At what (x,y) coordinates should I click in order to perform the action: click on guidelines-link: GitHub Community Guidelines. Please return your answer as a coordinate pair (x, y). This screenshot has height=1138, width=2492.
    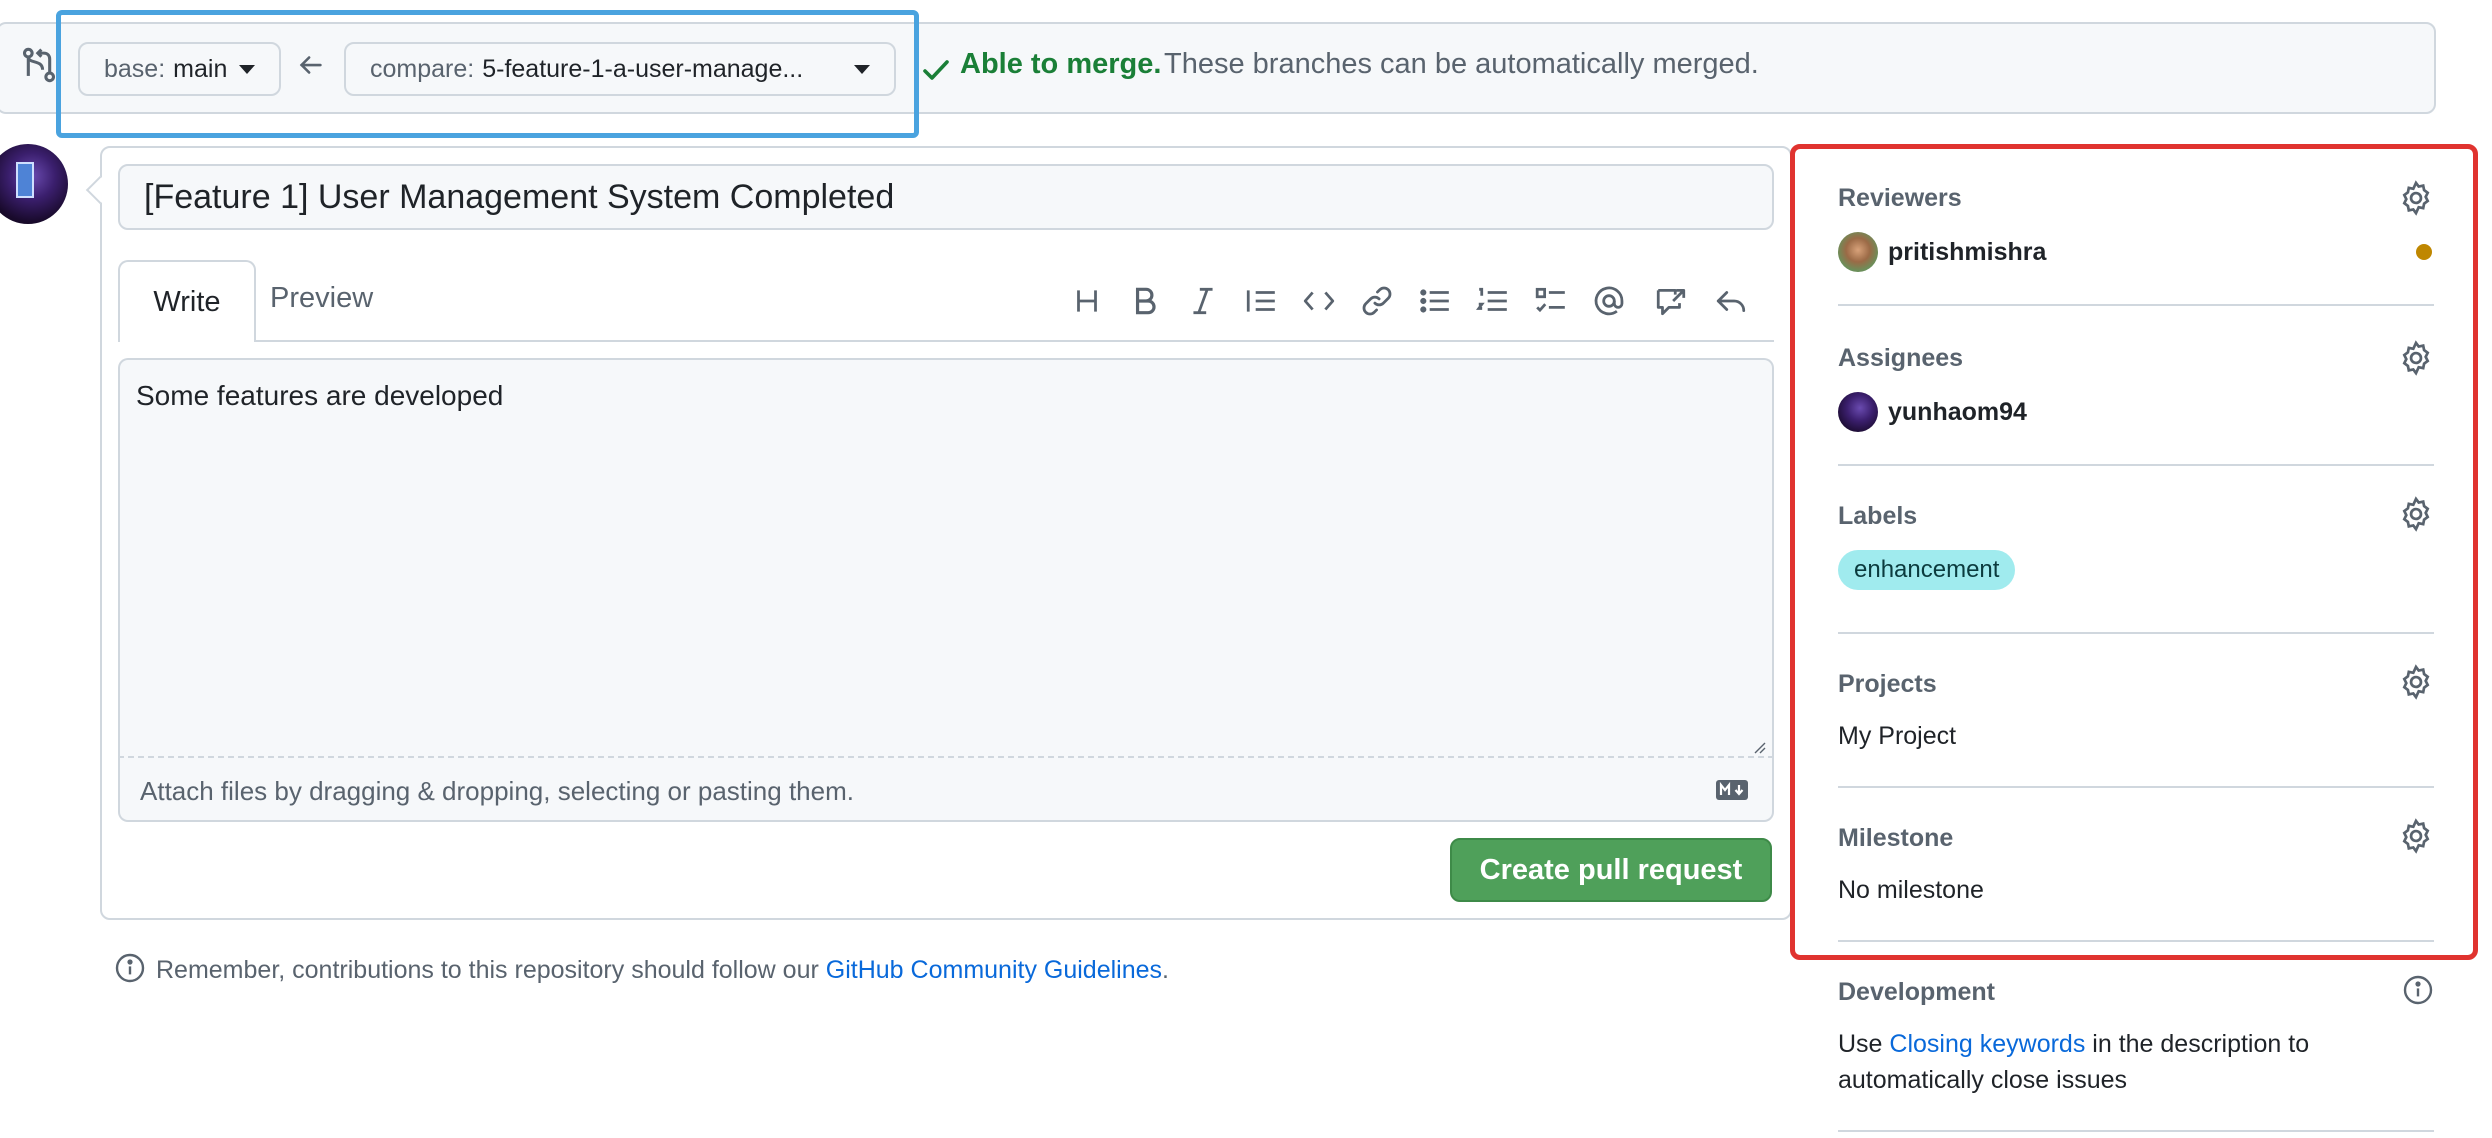
    Looking at the image, I should click on (994, 970).